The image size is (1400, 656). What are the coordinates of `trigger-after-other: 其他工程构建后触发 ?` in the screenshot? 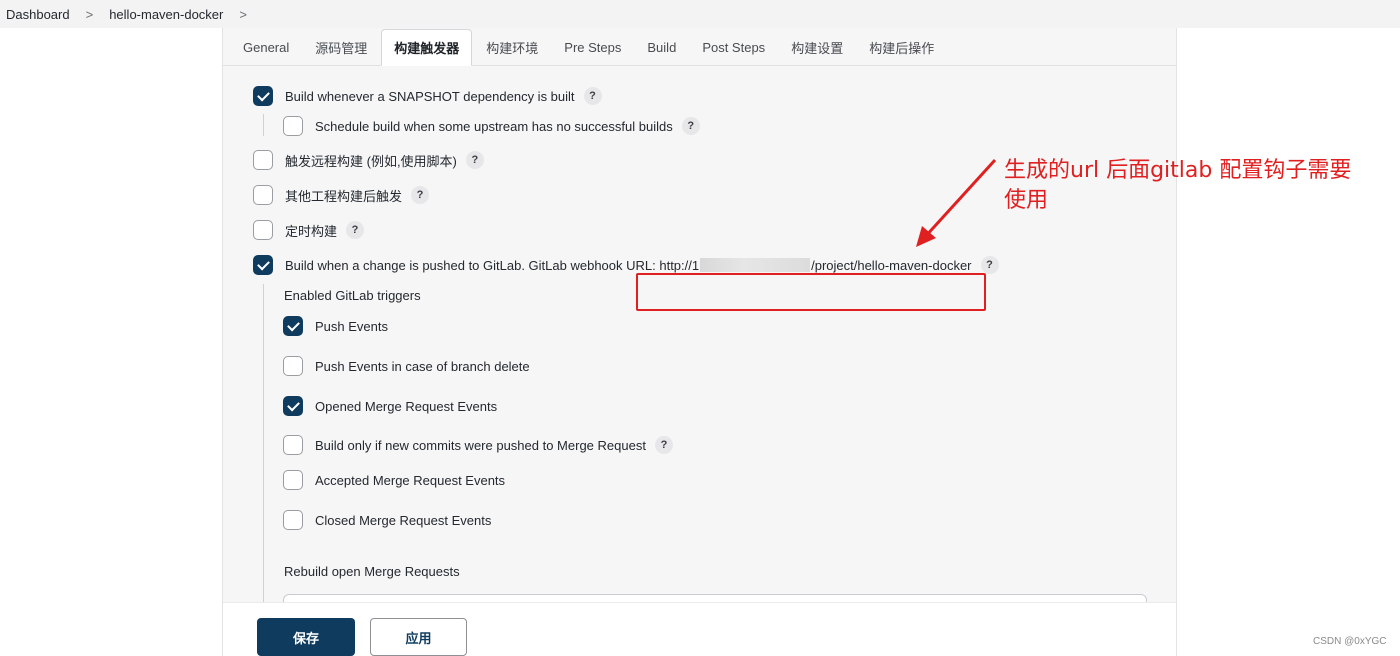 It's located at (341, 195).